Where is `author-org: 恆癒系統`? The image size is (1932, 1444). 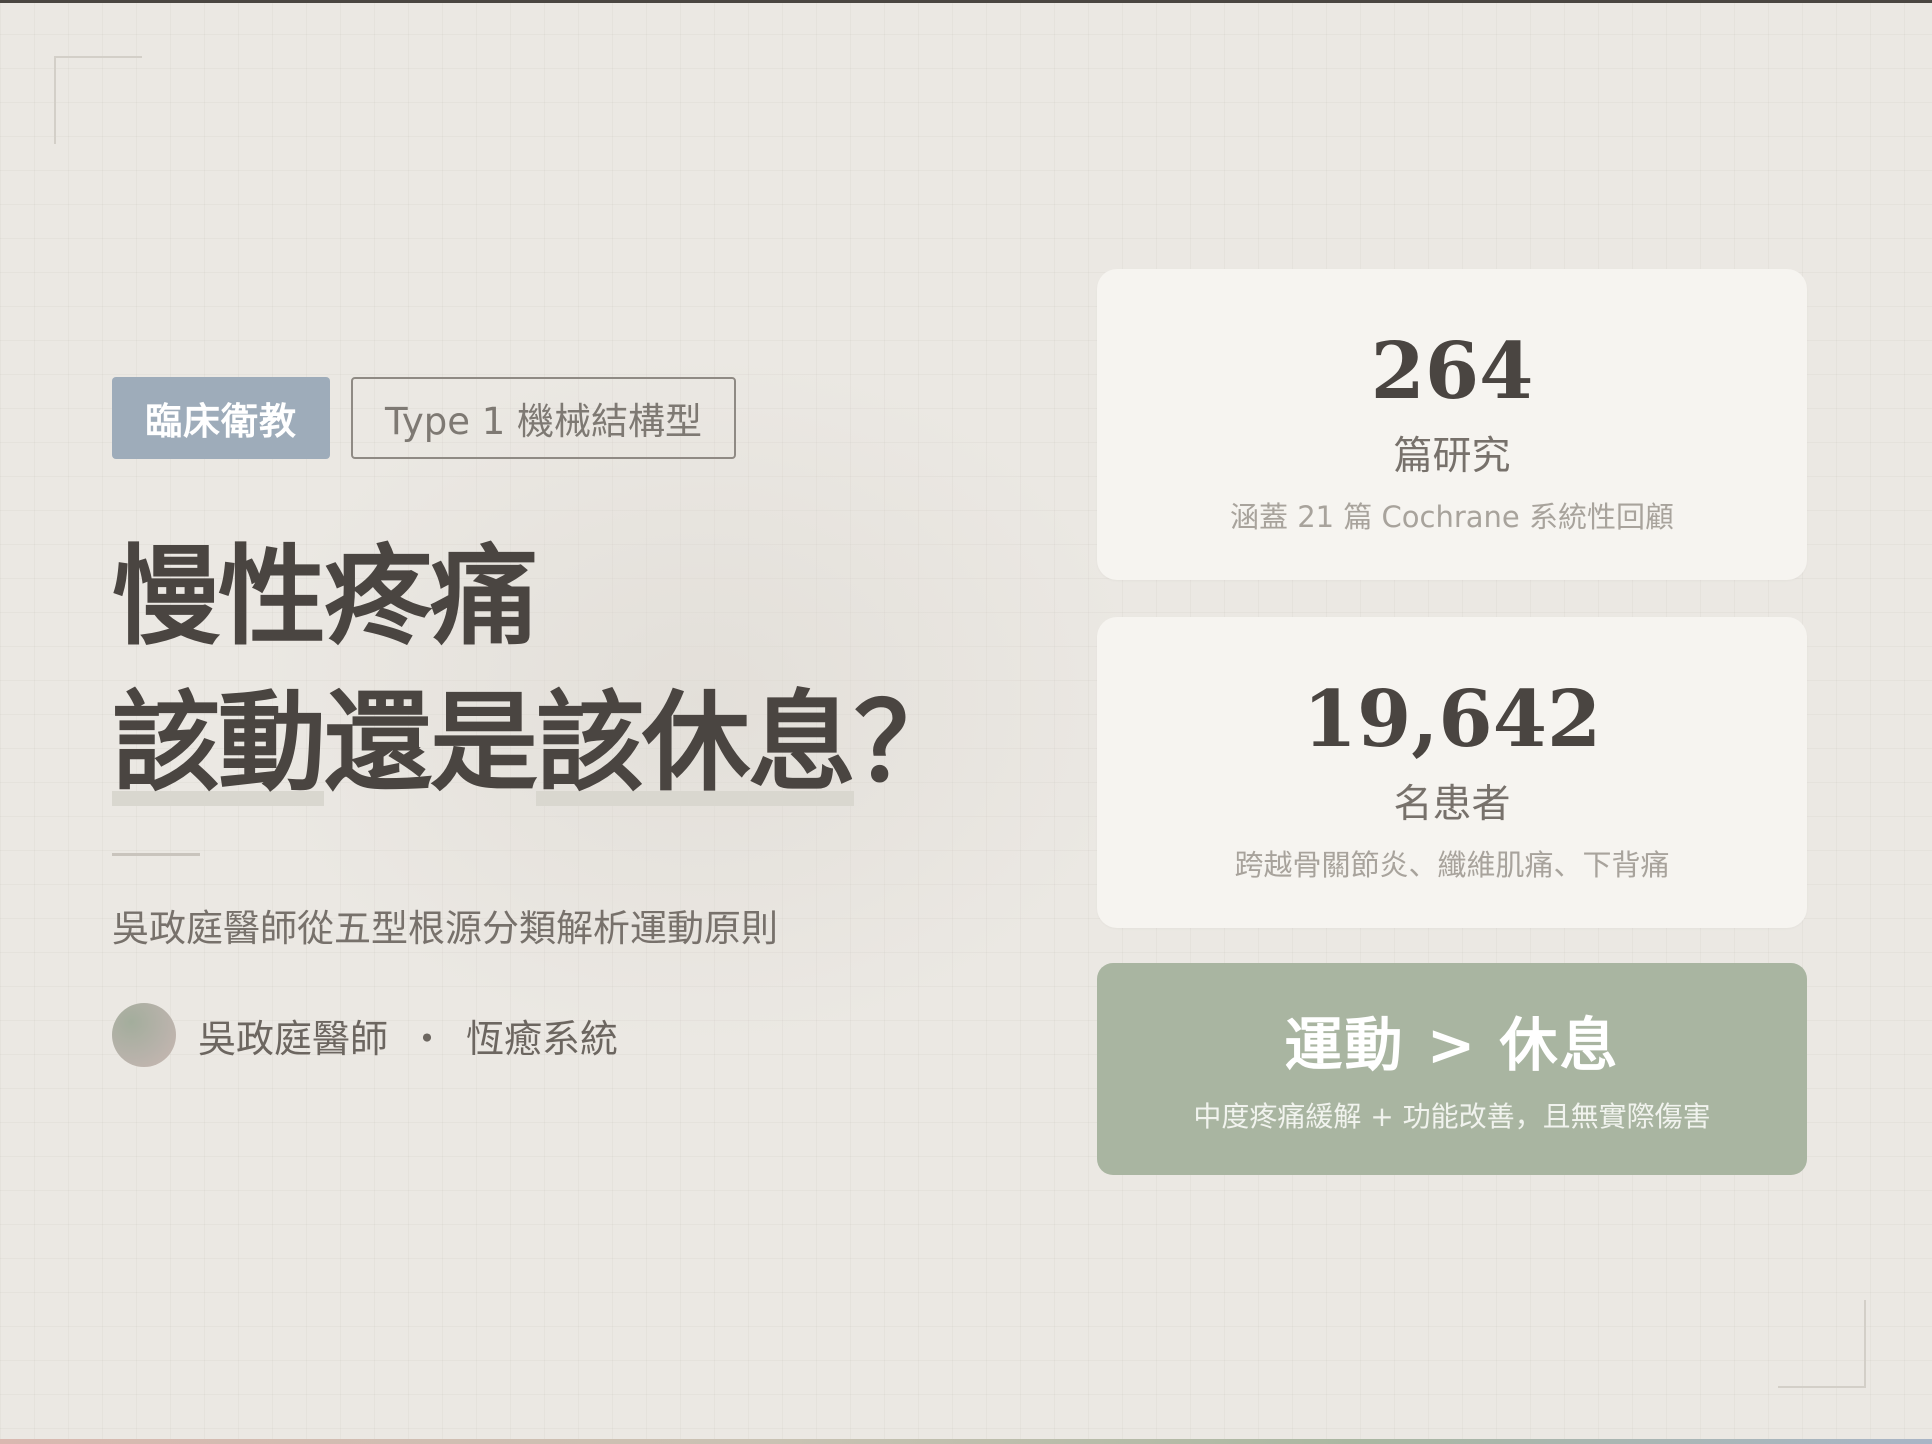 author-org: 恆癒系統 is located at coordinates (542, 1038).